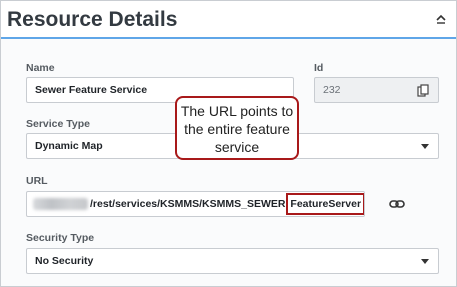 Image resolution: width=457 pixels, height=287 pixels. What do you see at coordinates (60, 238) in the screenshot?
I see `security-type-label: Security Type` at bounding box center [60, 238].